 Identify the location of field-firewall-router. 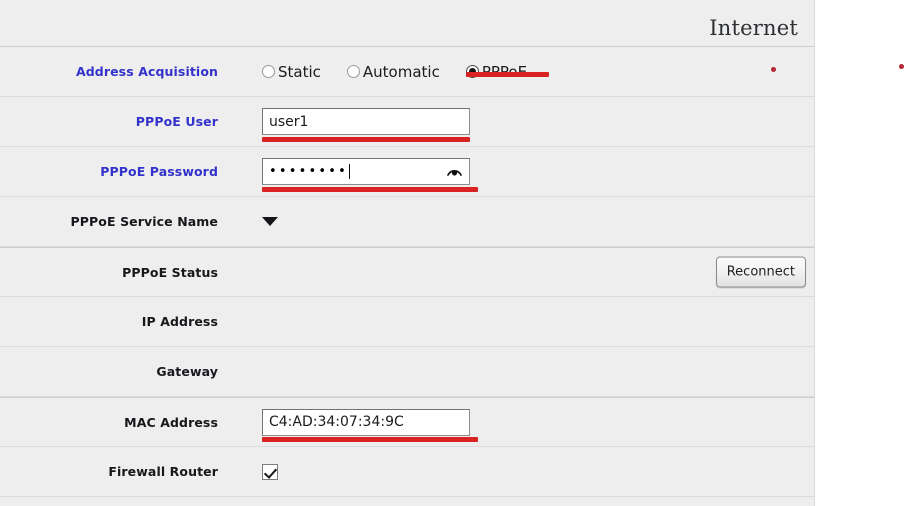
(538, 472).